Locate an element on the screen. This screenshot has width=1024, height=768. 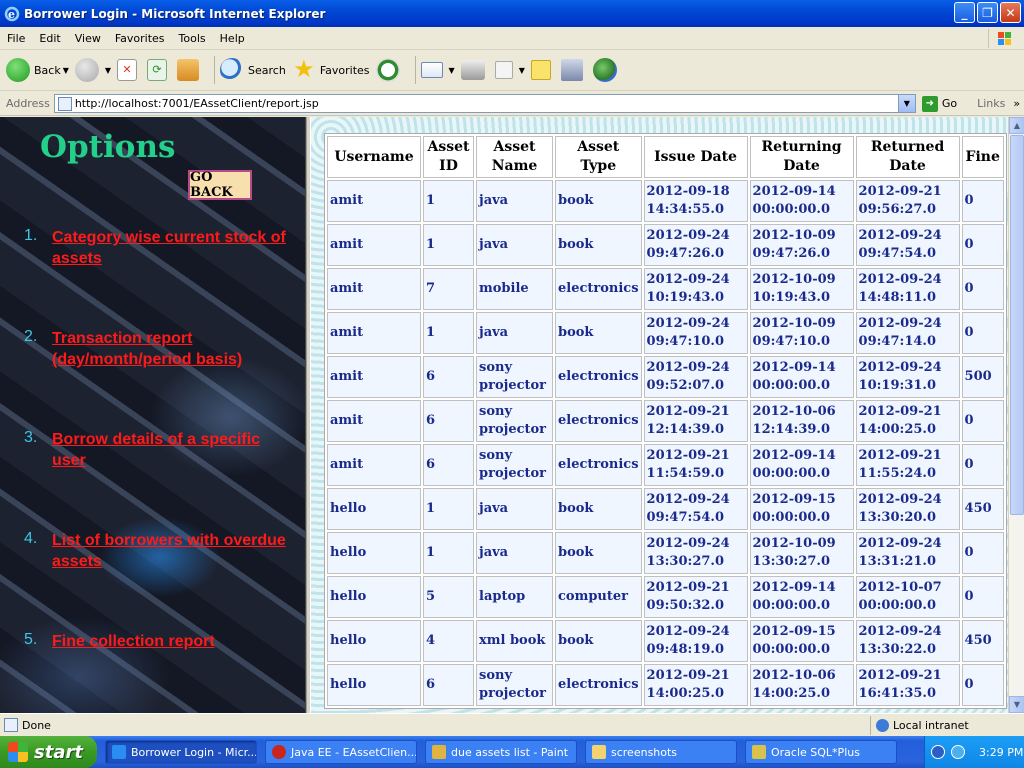
stop-button: ✕ is located at coordinates (129, 70).